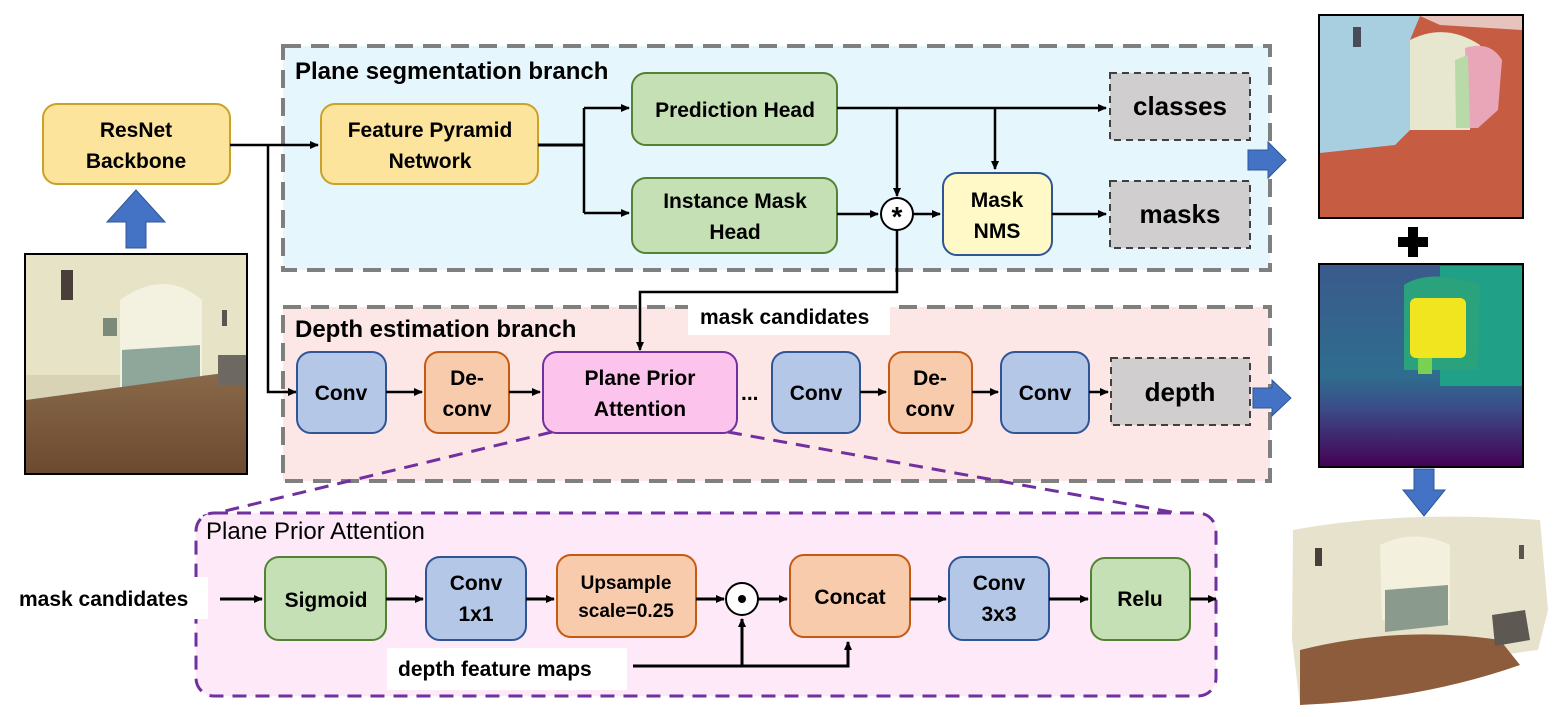 This screenshot has height=717, width=1563. I want to click on elementwise-multiply-operator, so click(742, 599).